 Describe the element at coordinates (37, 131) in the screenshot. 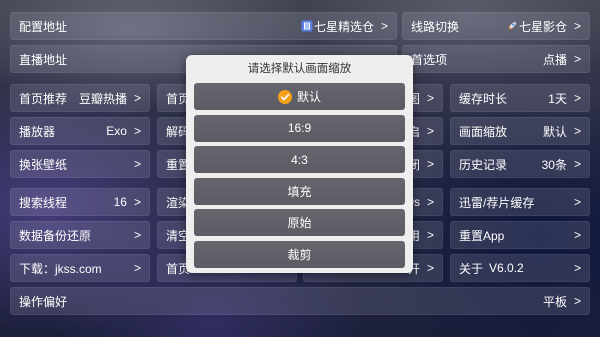

I see `setting-label: 播放器` at that location.